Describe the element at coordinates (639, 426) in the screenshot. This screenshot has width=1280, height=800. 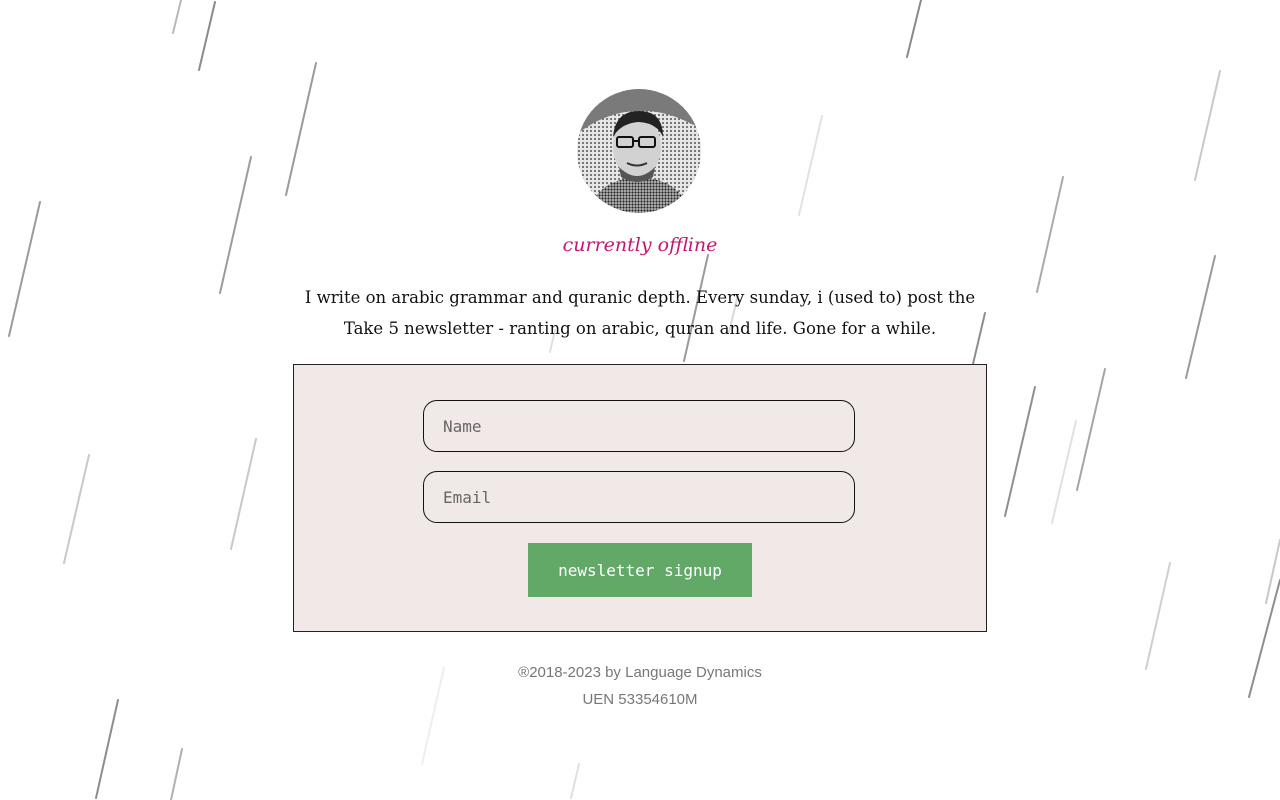
I see `name-input` at that location.